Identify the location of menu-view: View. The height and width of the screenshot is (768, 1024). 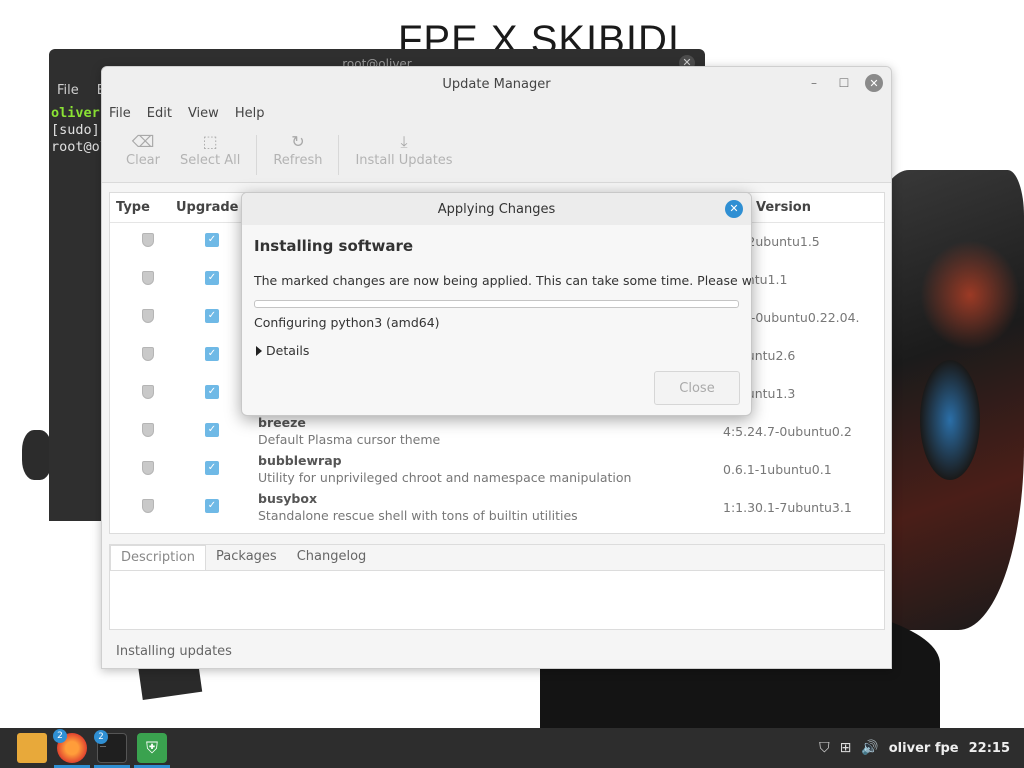
(203, 113).